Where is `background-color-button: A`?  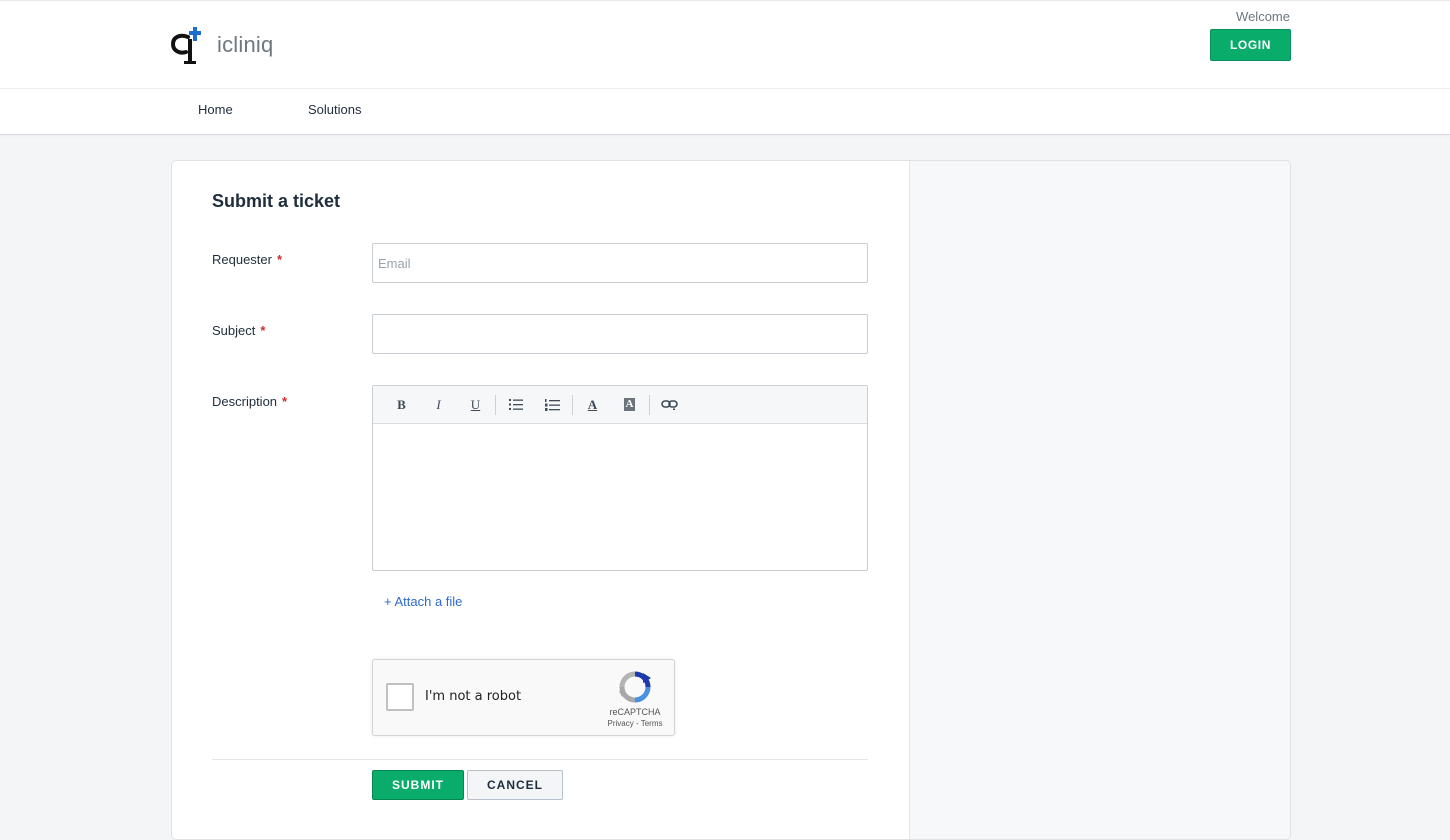
background-color-button: A is located at coordinates (629, 405).